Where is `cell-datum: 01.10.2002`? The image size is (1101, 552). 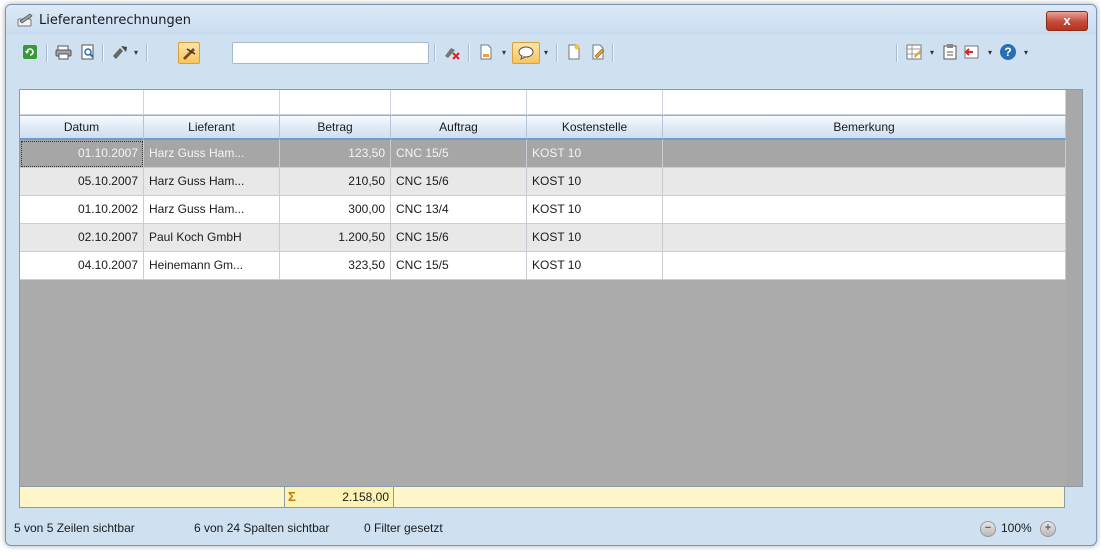 cell-datum: 01.10.2002 is located at coordinates (82, 210).